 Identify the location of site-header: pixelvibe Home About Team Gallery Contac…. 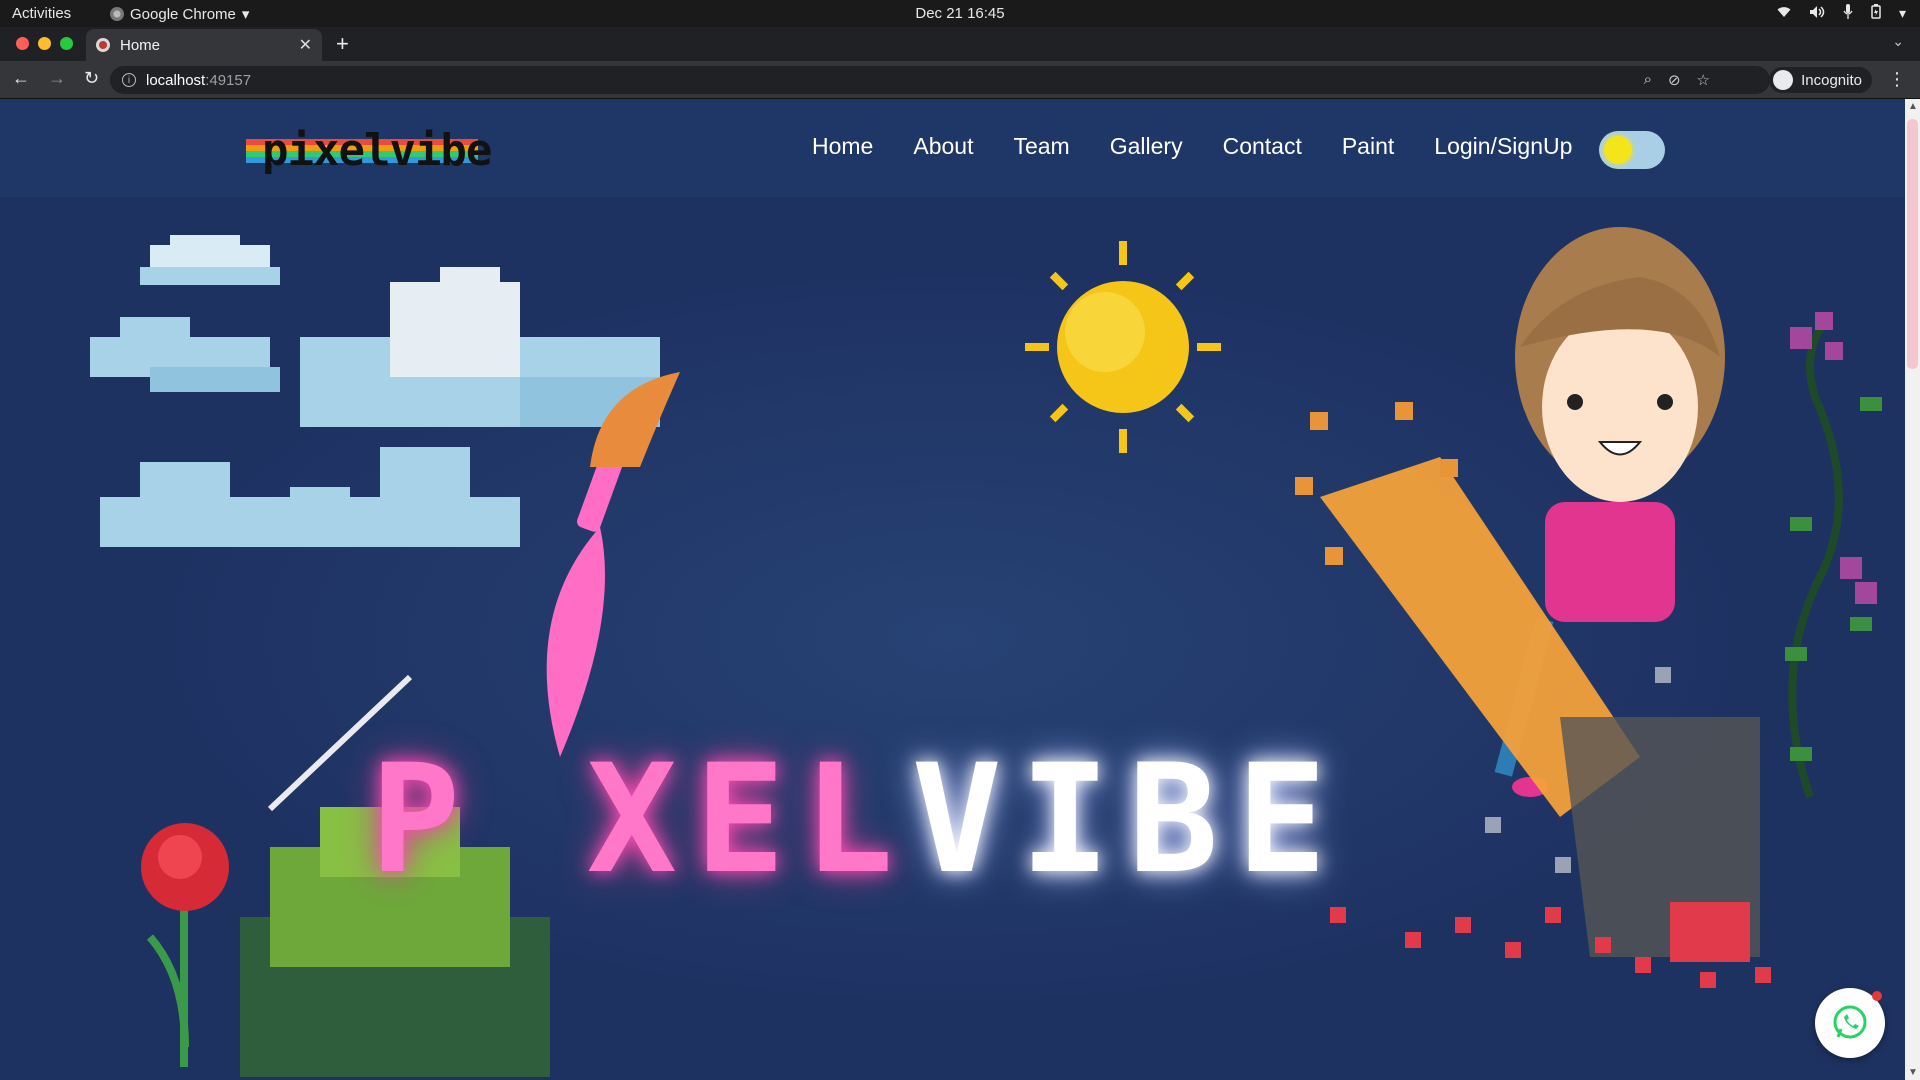
(952, 148).